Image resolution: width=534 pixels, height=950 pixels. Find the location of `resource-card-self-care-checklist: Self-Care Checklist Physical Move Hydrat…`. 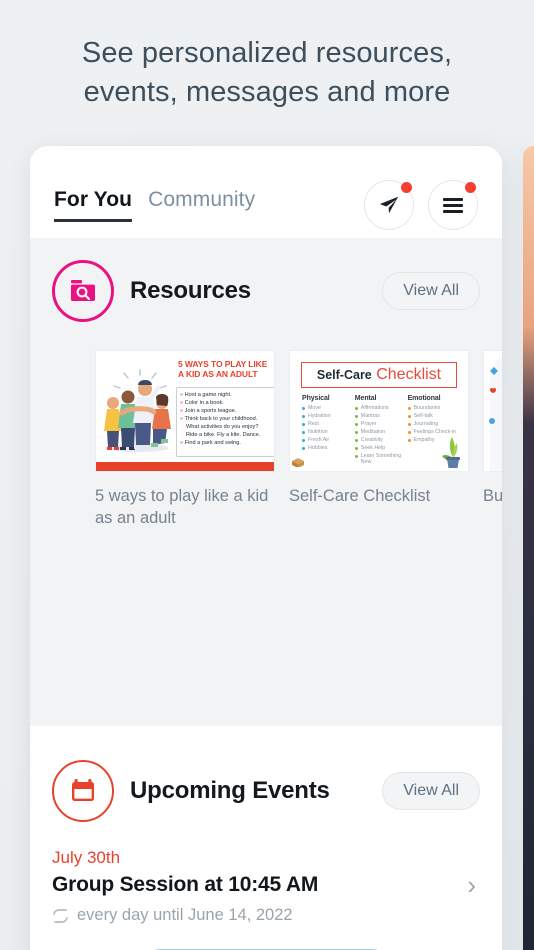

resource-card-self-care-checklist: Self-Care Checklist Physical Move Hydrat… is located at coordinates (379, 440).